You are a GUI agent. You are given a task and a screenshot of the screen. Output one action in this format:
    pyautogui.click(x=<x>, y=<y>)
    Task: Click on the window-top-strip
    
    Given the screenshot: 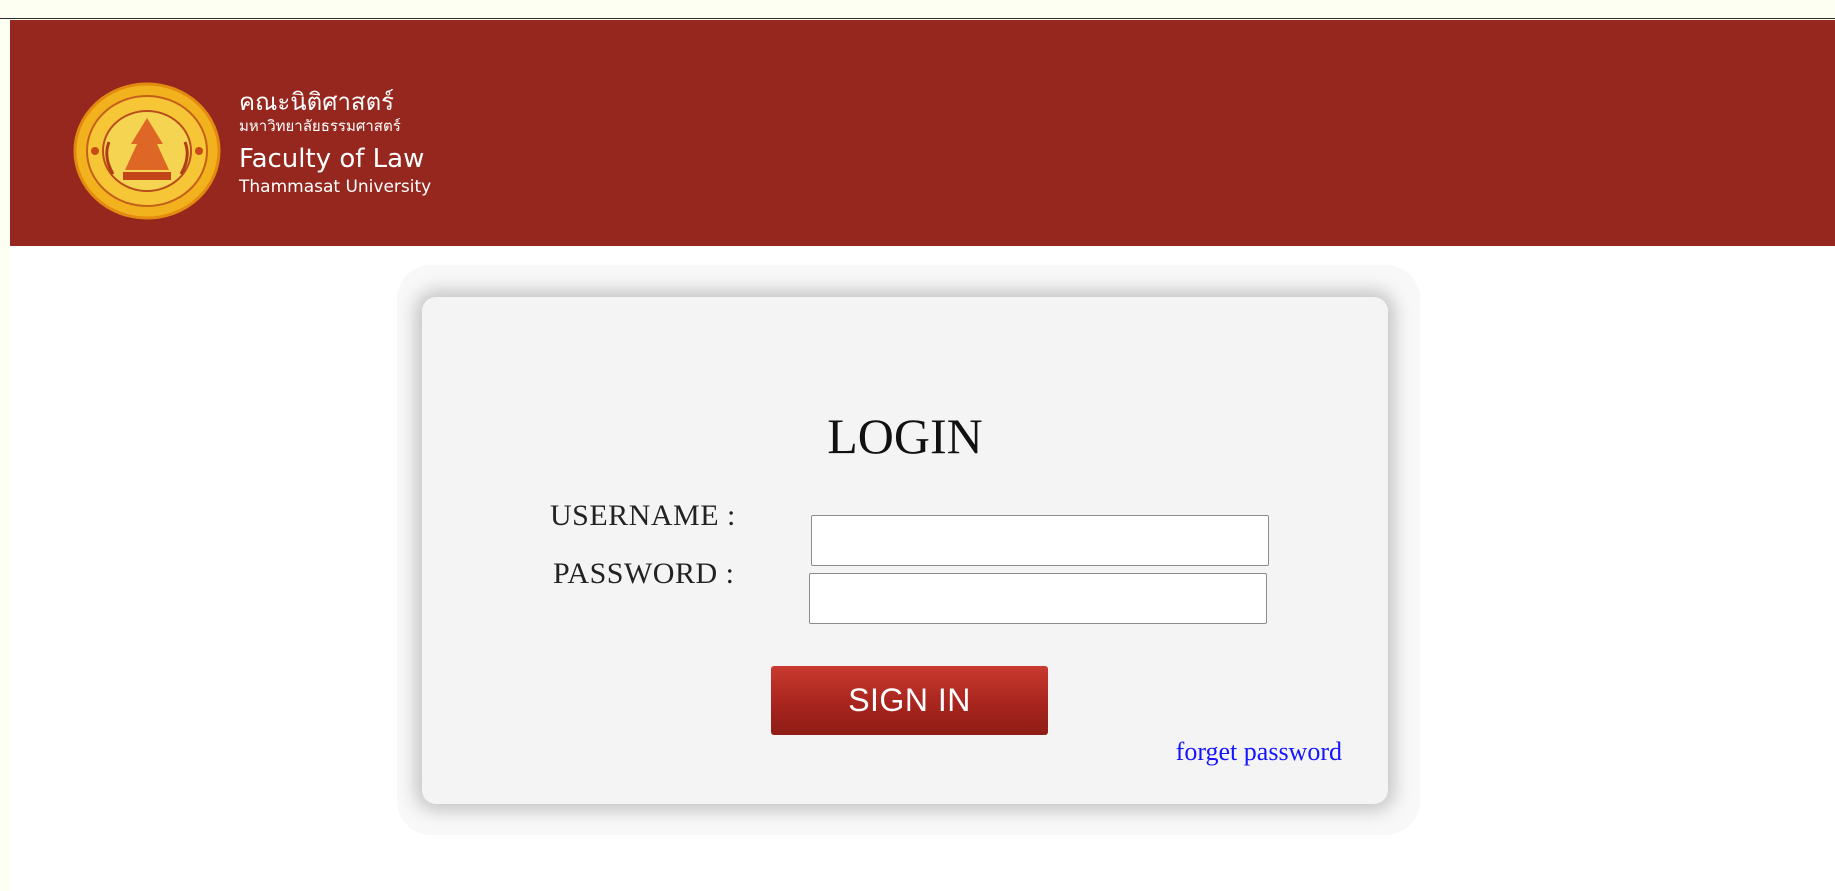 What is the action you would take?
    pyautogui.click(x=917, y=9)
    